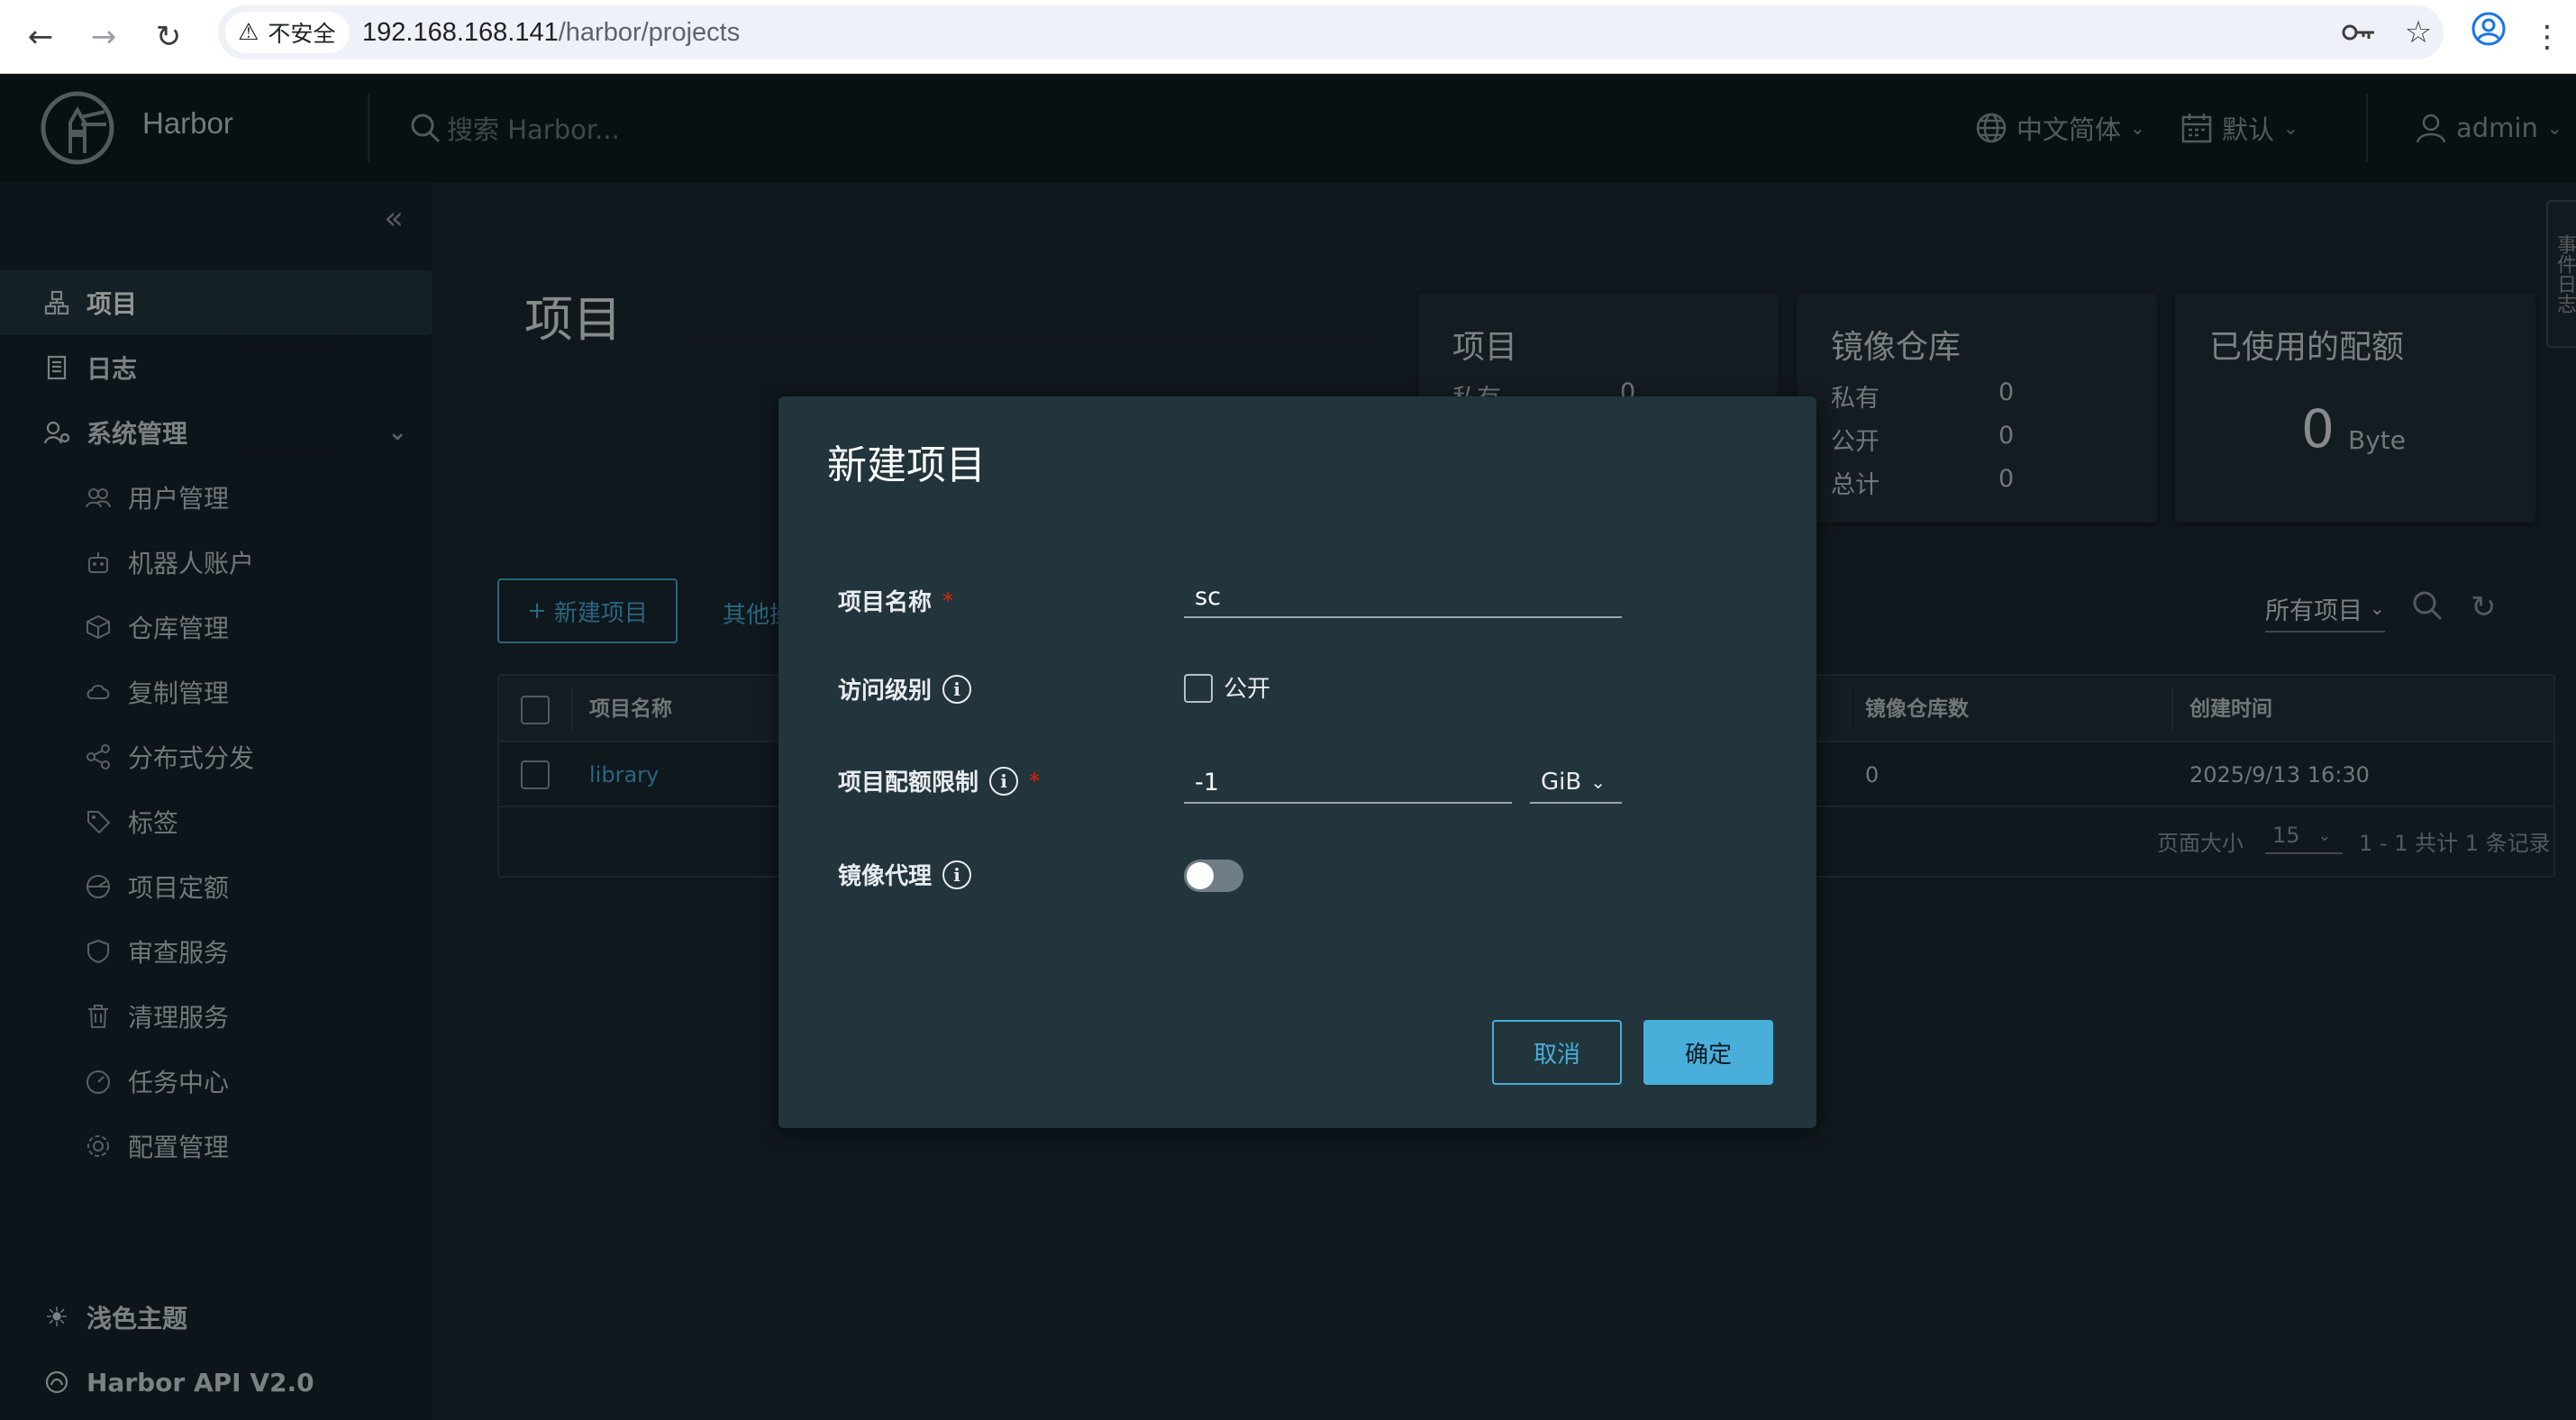 This screenshot has height=1420, width=2576. Describe the element at coordinates (2547, 37) in the screenshot. I see `menu-icon: ⋮` at that location.